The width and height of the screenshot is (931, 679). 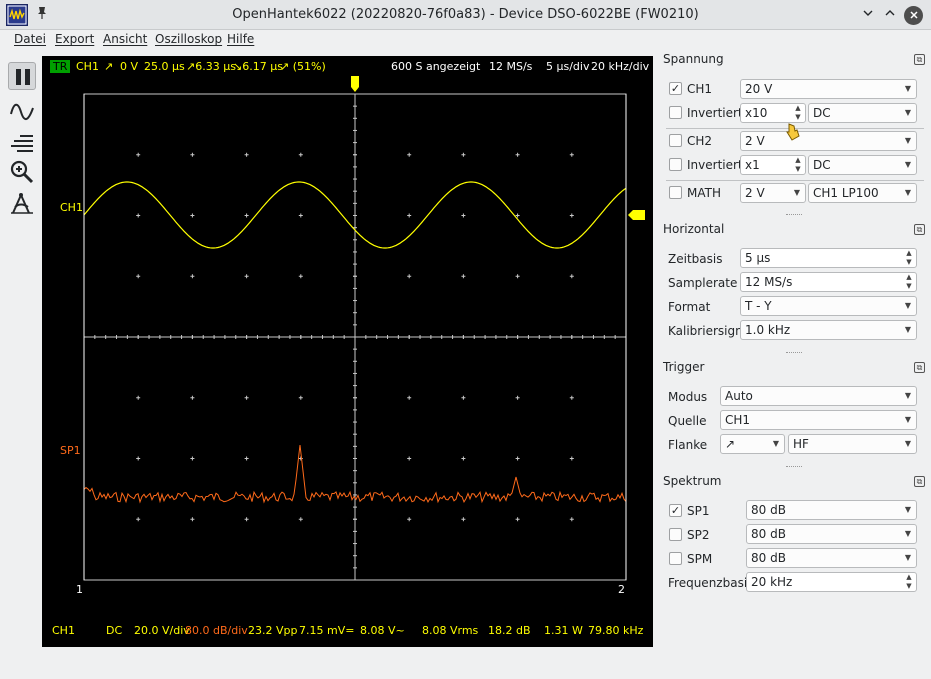 I want to click on bottom-vac: 8.08 V~, so click(x=382, y=630).